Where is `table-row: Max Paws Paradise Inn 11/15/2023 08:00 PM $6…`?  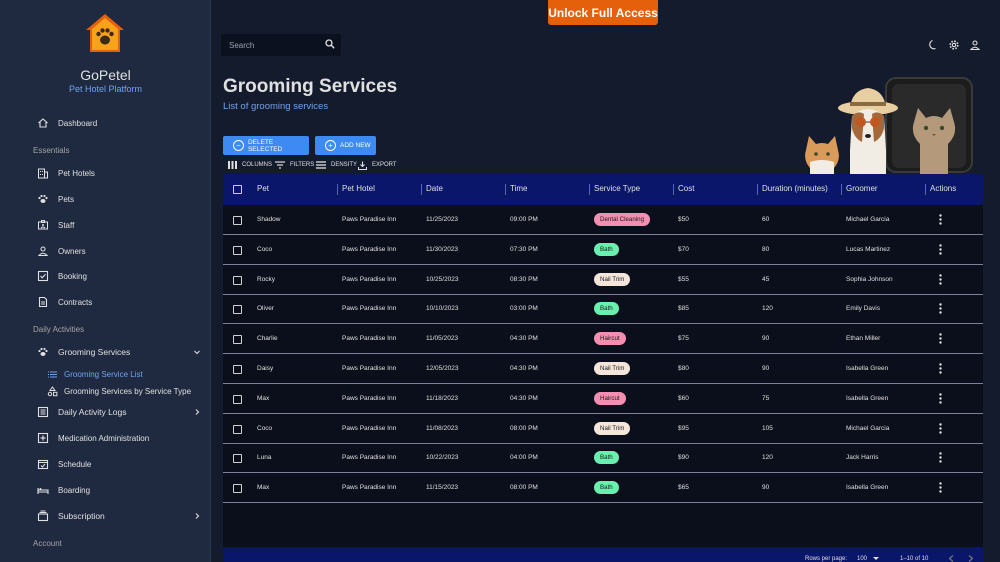
table-row: Max Paws Paradise Inn 11/15/2023 08:00 PM $6… is located at coordinates (603, 488).